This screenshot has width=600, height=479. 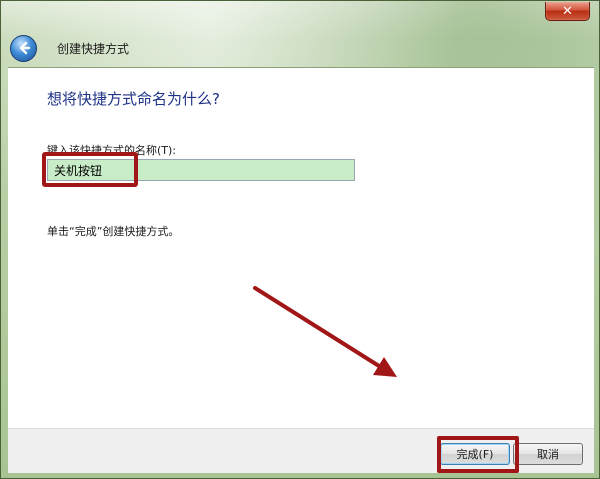 What do you see at coordinates (301, 48) in the screenshot?
I see `wizard-header: 创建快捷方式` at bounding box center [301, 48].